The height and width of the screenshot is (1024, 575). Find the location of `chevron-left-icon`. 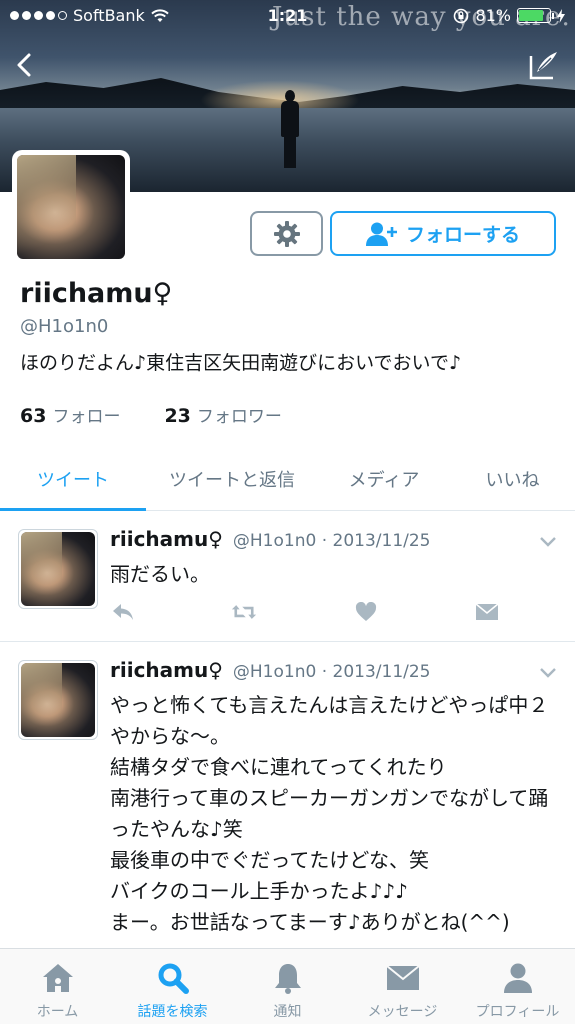

chevron-left-icon is located at coordinates (24, 65).